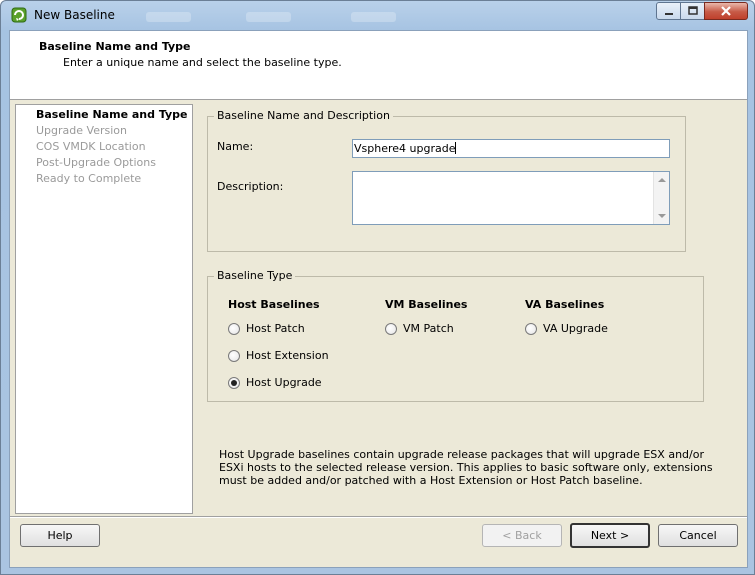  Describe the element at coordinates (662, 180) in the screenshot. I see `scroll-up-arrow-icon` at that location.